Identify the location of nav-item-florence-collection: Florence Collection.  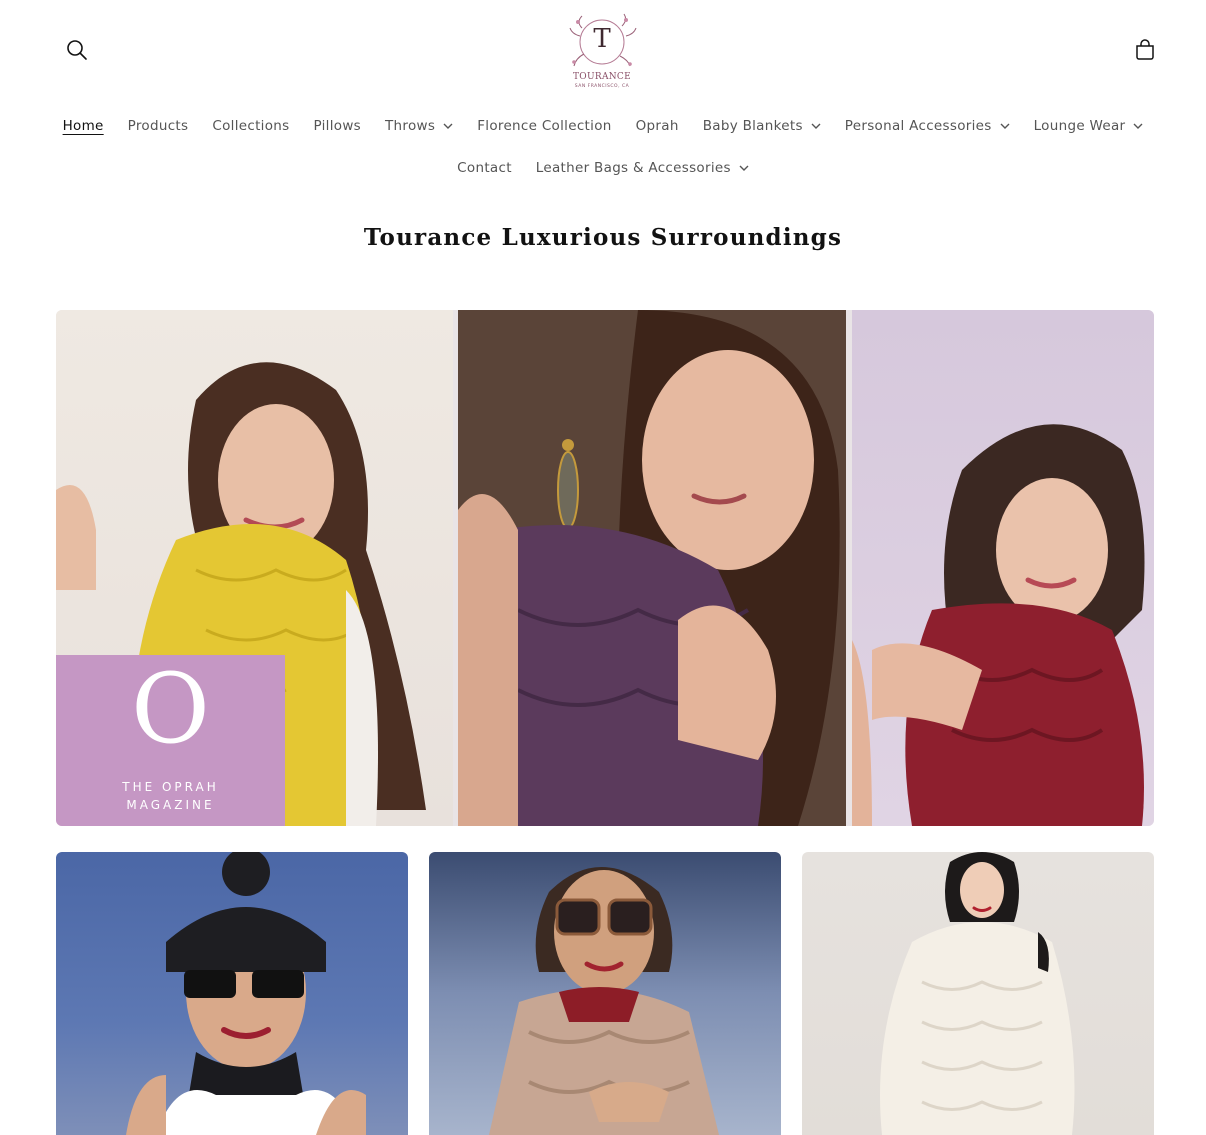
(544, 126).